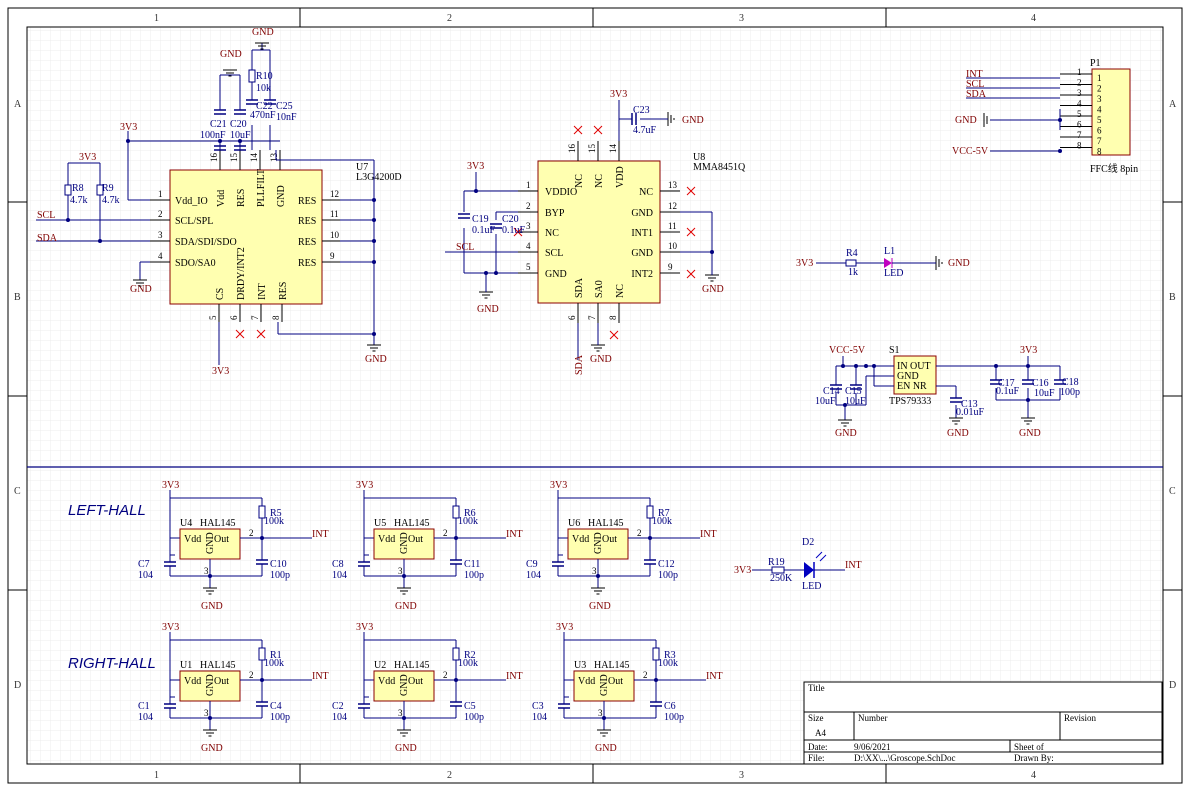 The image size is (1190, 796). Describe the element at coordinates (379, 177) in the screenshot. I see `u7-part: L3G4200D` at that location.